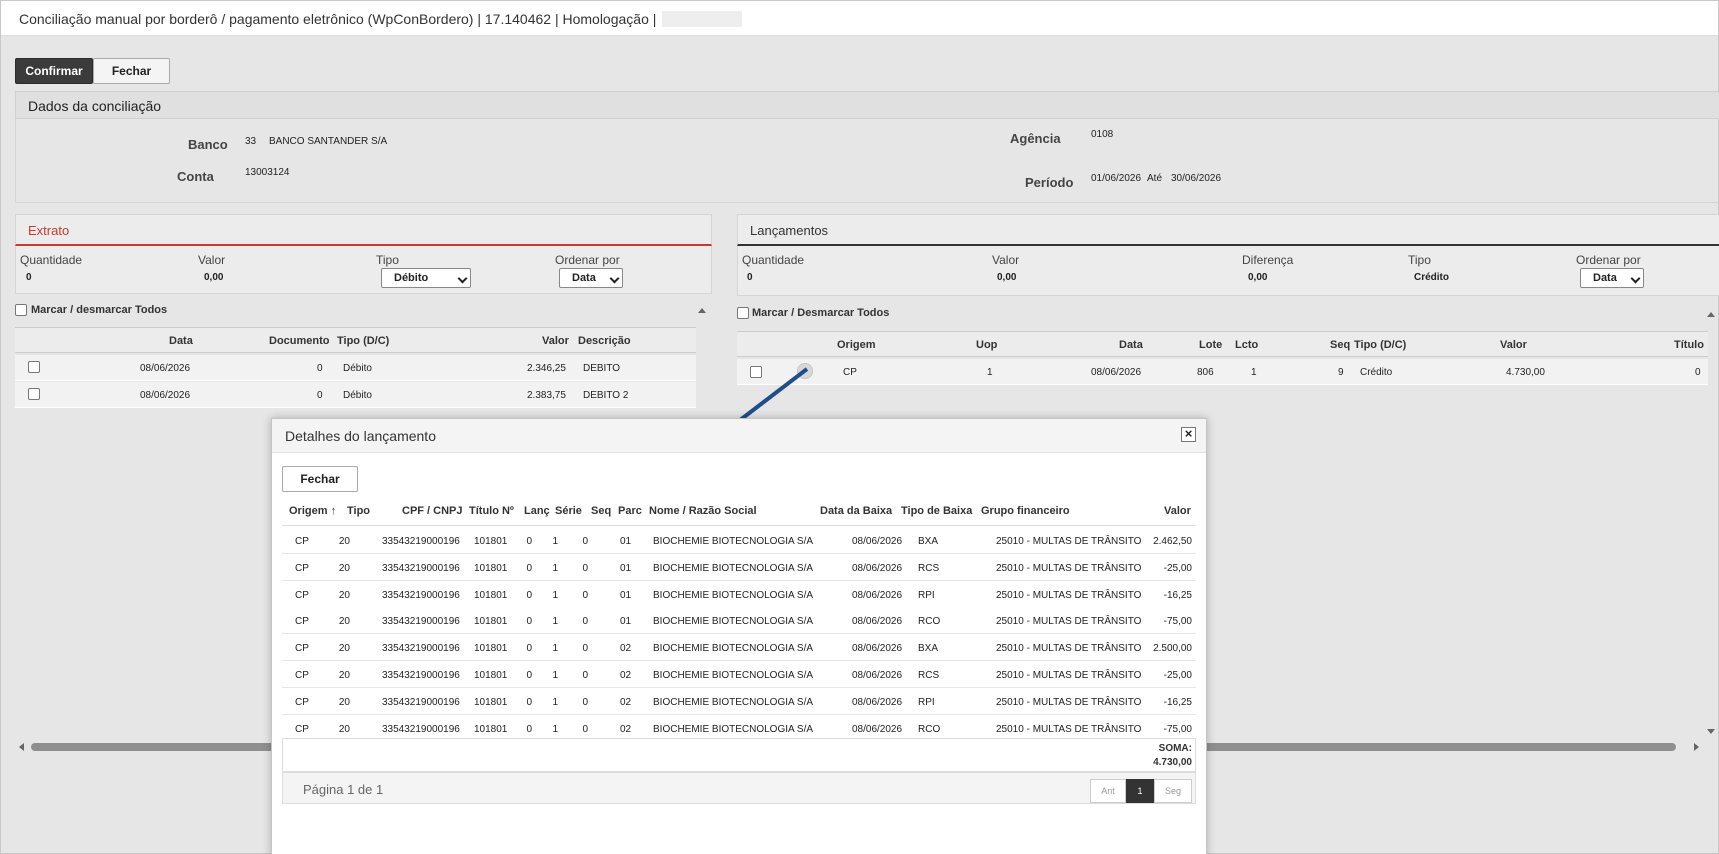 The height and width of the screenshot is (854, 1719). I want to click on extrato-header: Extrato, so click(363, 230).